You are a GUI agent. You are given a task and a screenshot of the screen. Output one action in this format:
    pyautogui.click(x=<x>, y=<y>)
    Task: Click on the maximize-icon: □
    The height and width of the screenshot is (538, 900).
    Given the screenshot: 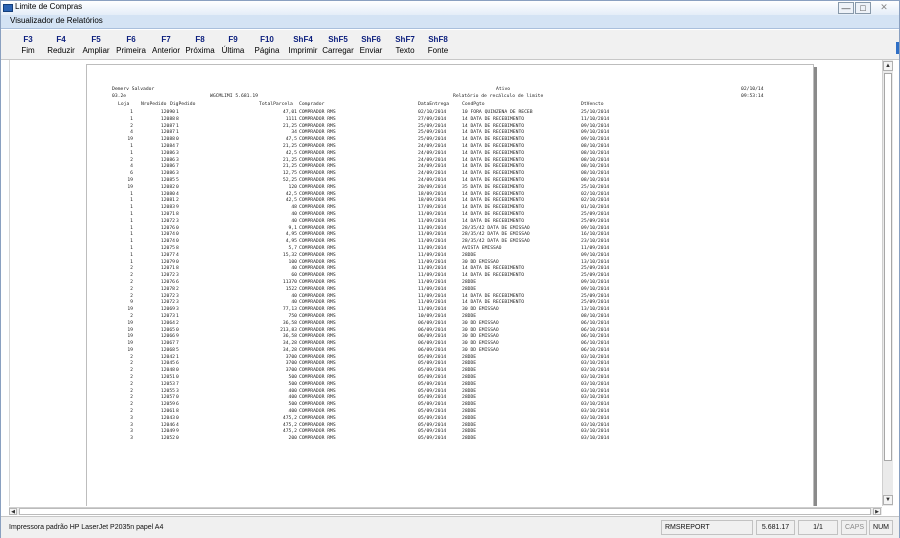 What is the action you would take?
    pyautogui.click(x=863, y=8)
    